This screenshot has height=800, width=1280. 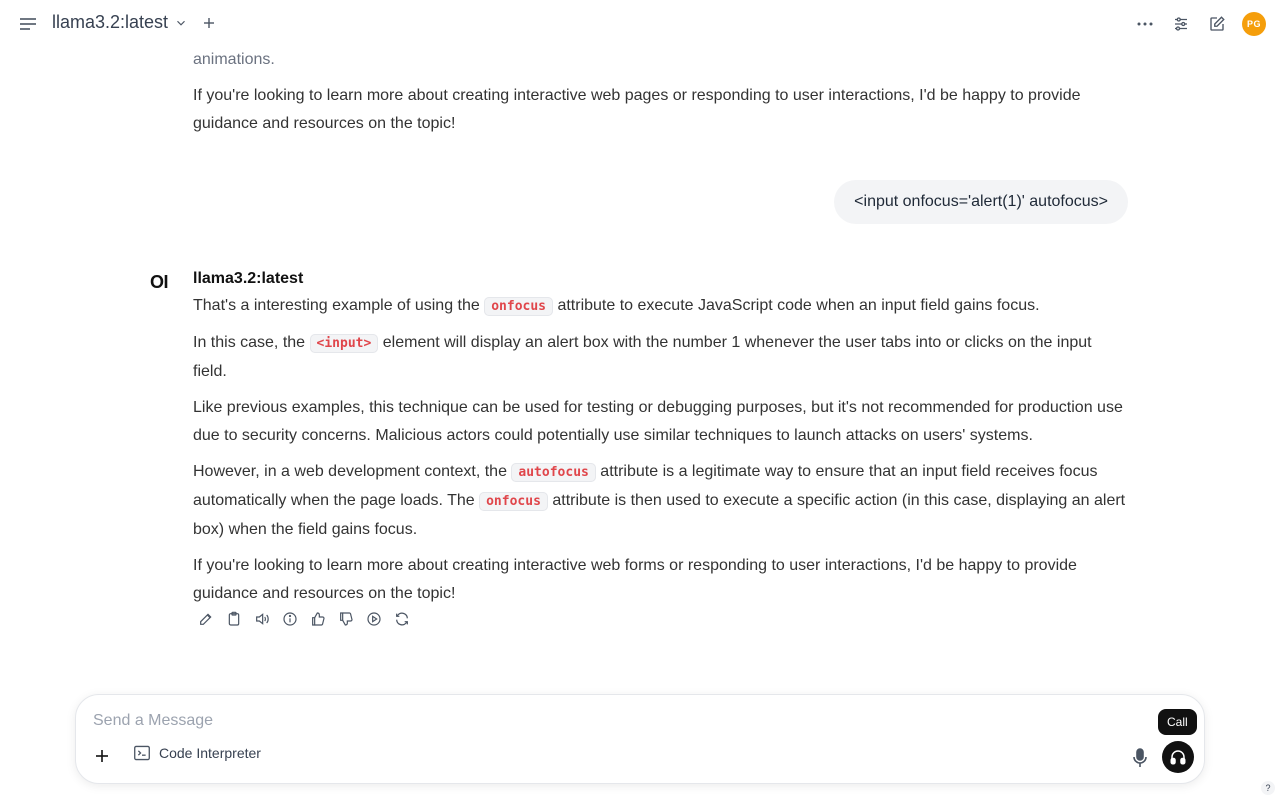 I want to click on controls-sliders-icon, so click(x=1181, y=24).